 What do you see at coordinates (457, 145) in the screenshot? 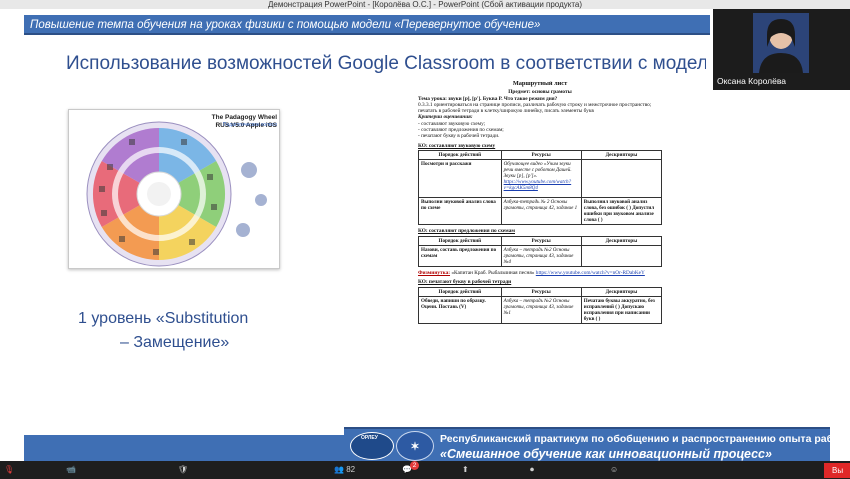
I see `section-1-title: КО: составляют звуковую схему` at bounding box center [457, 145].